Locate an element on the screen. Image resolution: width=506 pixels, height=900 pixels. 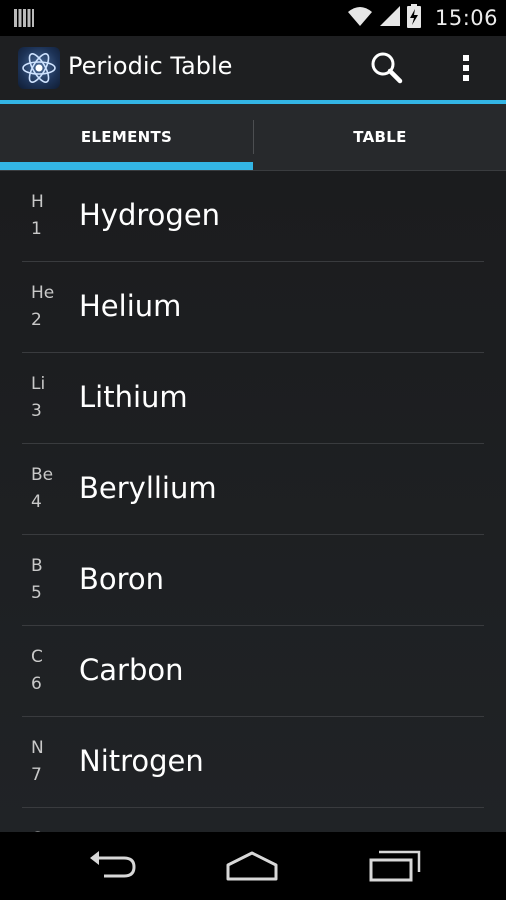
element-name: Boron is located at coordinates (122, 579).